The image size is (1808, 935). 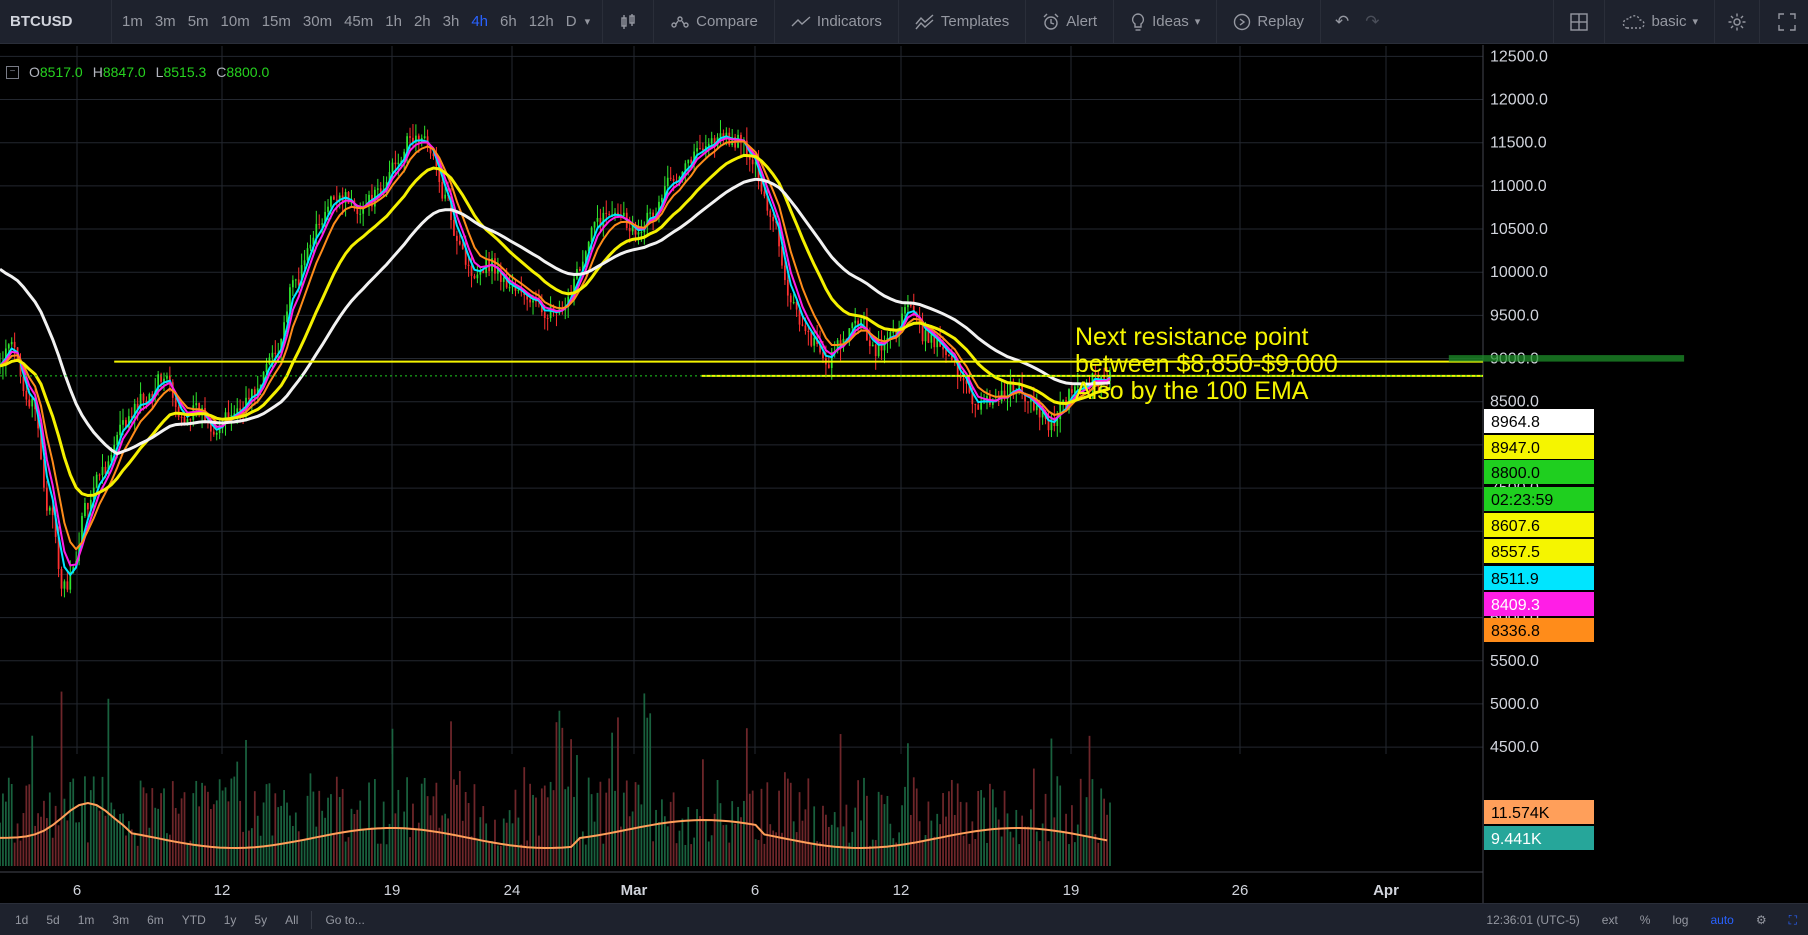 I want to click on undo-button: ↶, so click(x=1342, y=22).